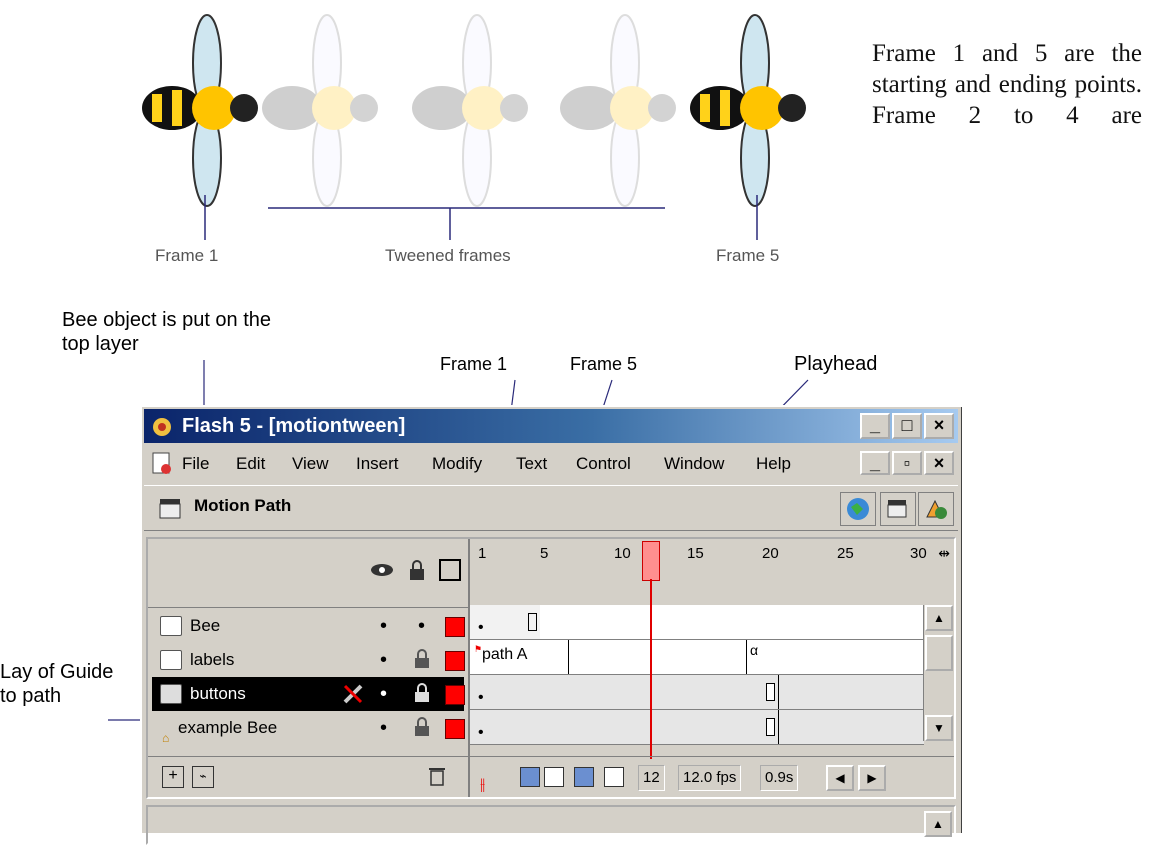 Image resolution: width=1149 pixels, height=845 pixels. I want to click on stage-scroll-up-icon: ▲, so click(938, 824).